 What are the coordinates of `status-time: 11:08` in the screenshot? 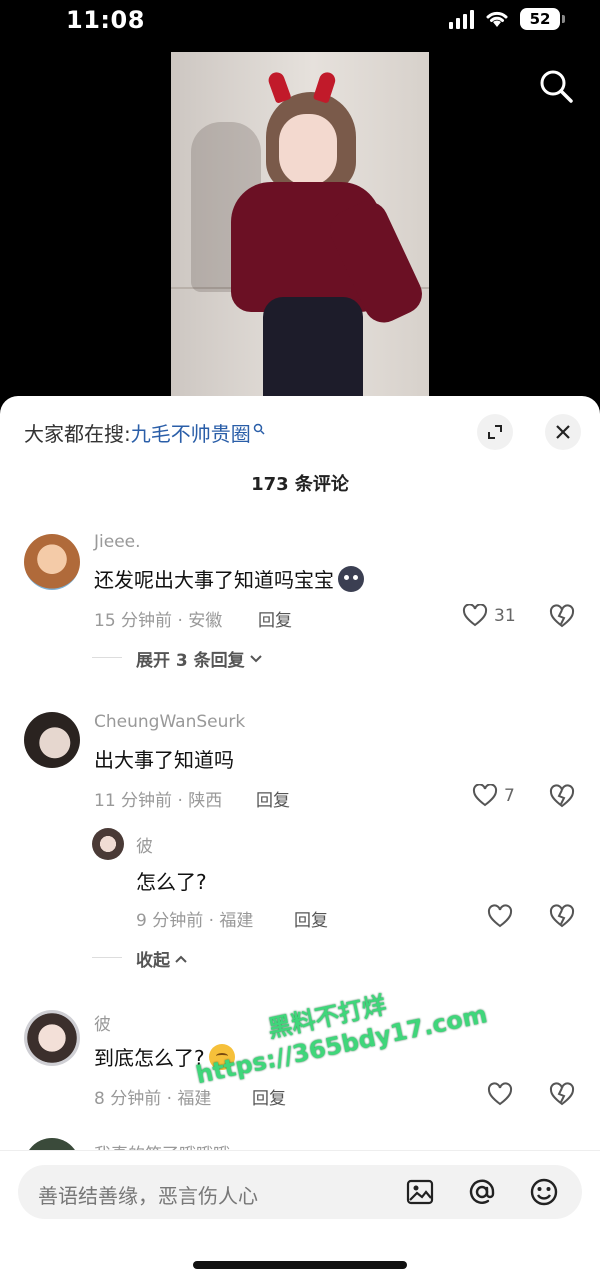 It's located at (105, 20).